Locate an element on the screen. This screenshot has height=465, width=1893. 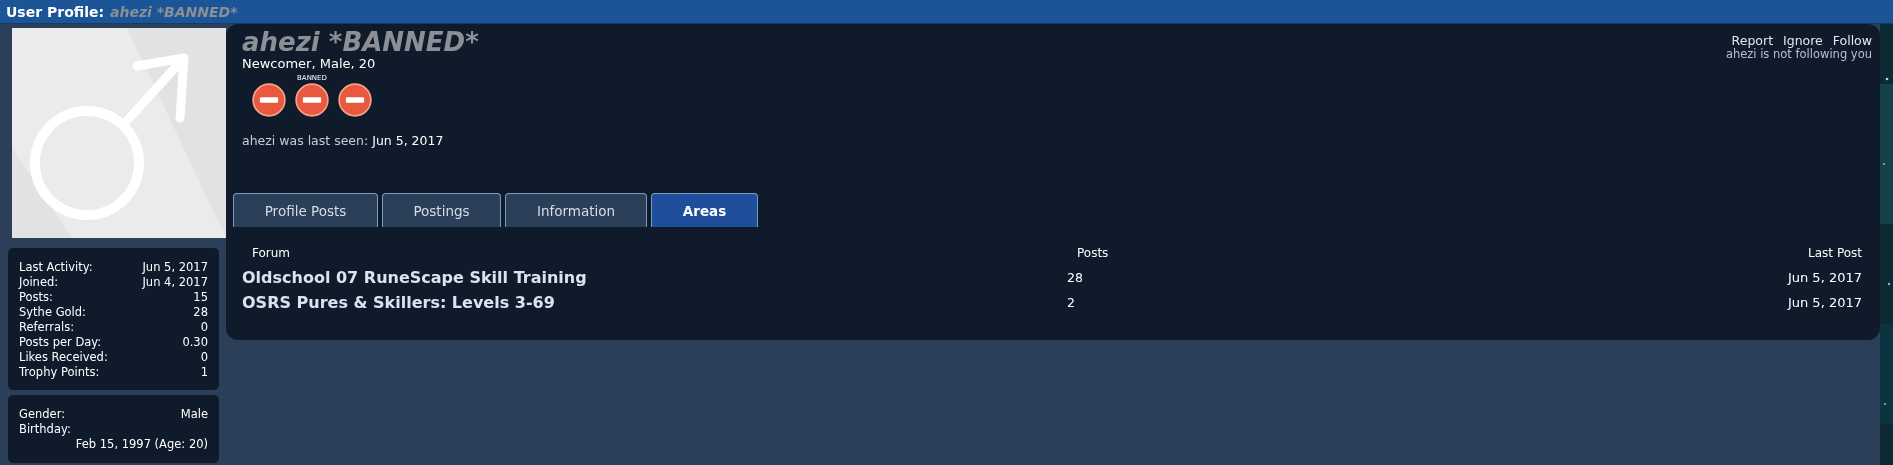
follow-status: ahezi is not following you is located at coordinates (1798, 54).